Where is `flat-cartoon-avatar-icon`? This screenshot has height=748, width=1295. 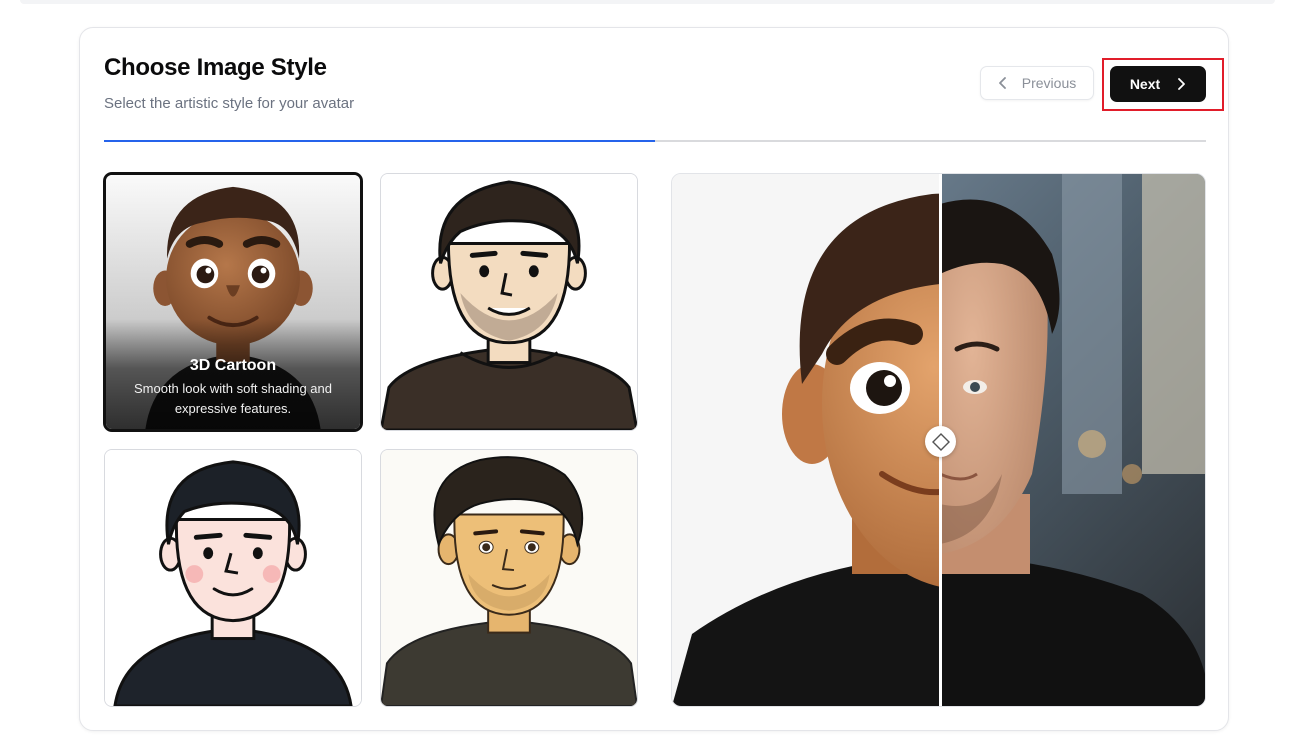
flat-cartoon-avatar-icon is located at coordinates (233, 578).